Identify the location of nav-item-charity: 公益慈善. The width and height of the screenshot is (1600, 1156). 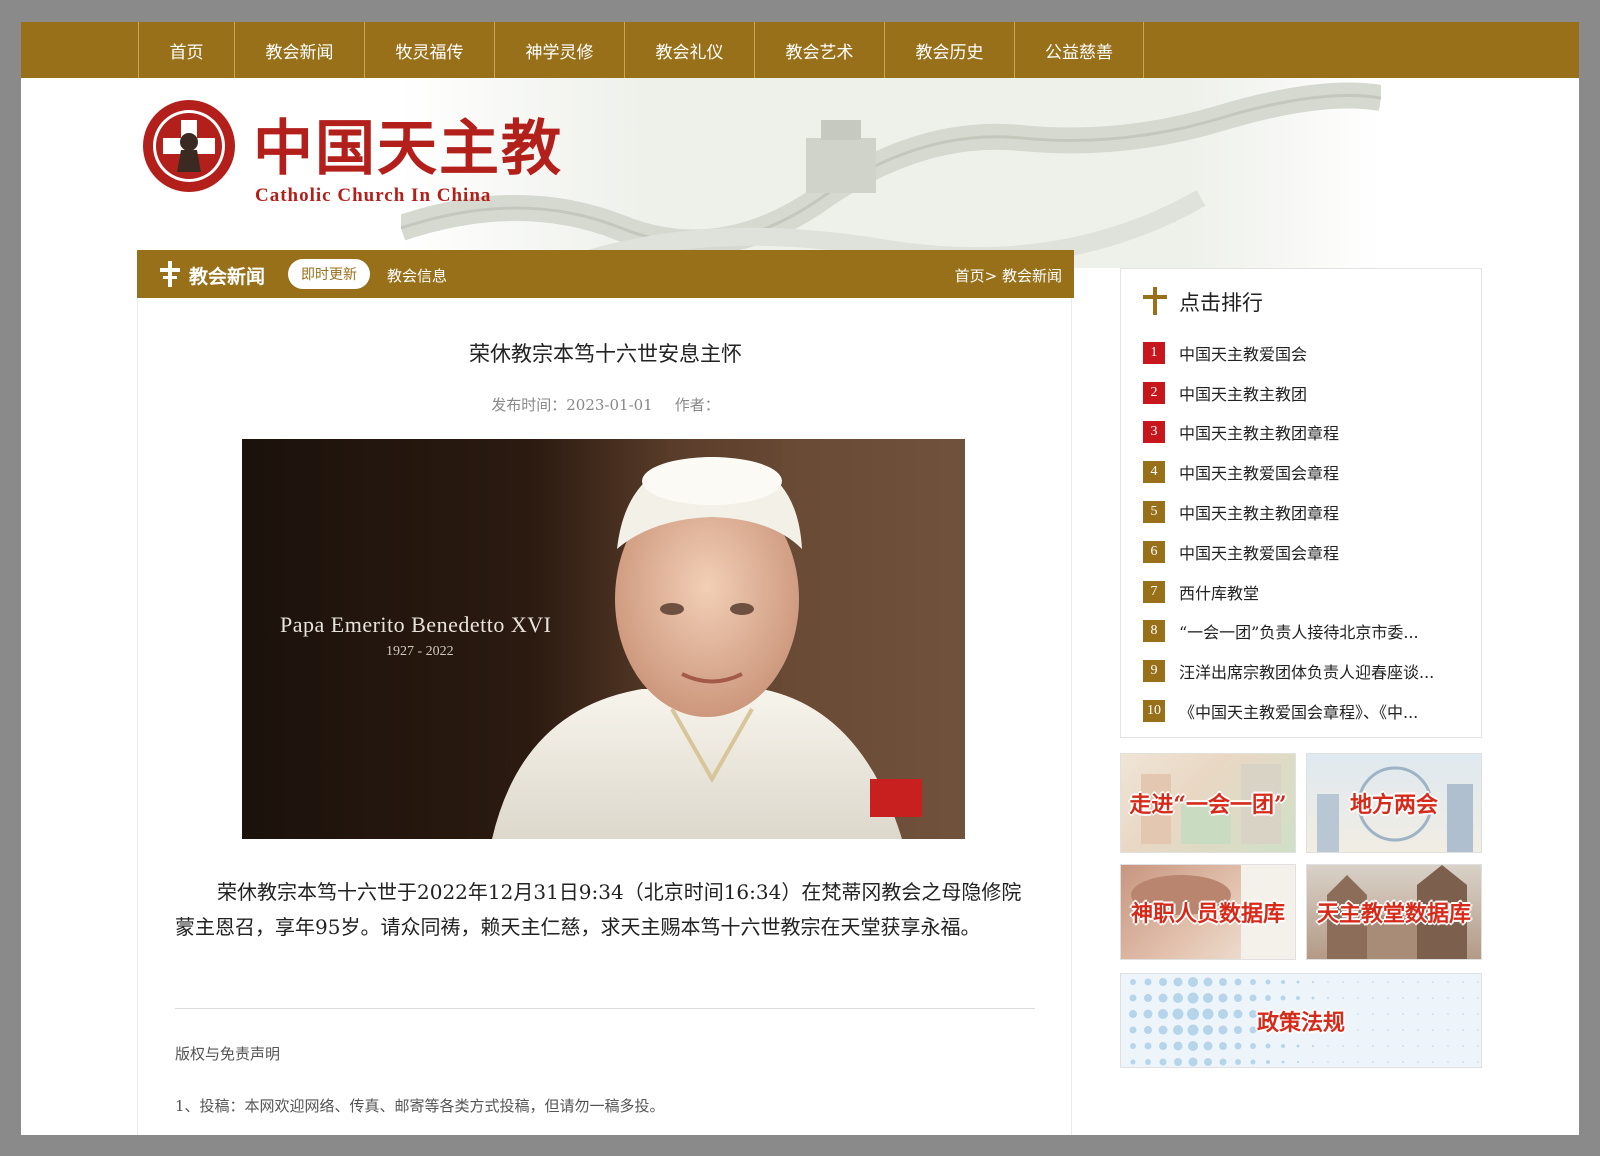
(1079, 50).